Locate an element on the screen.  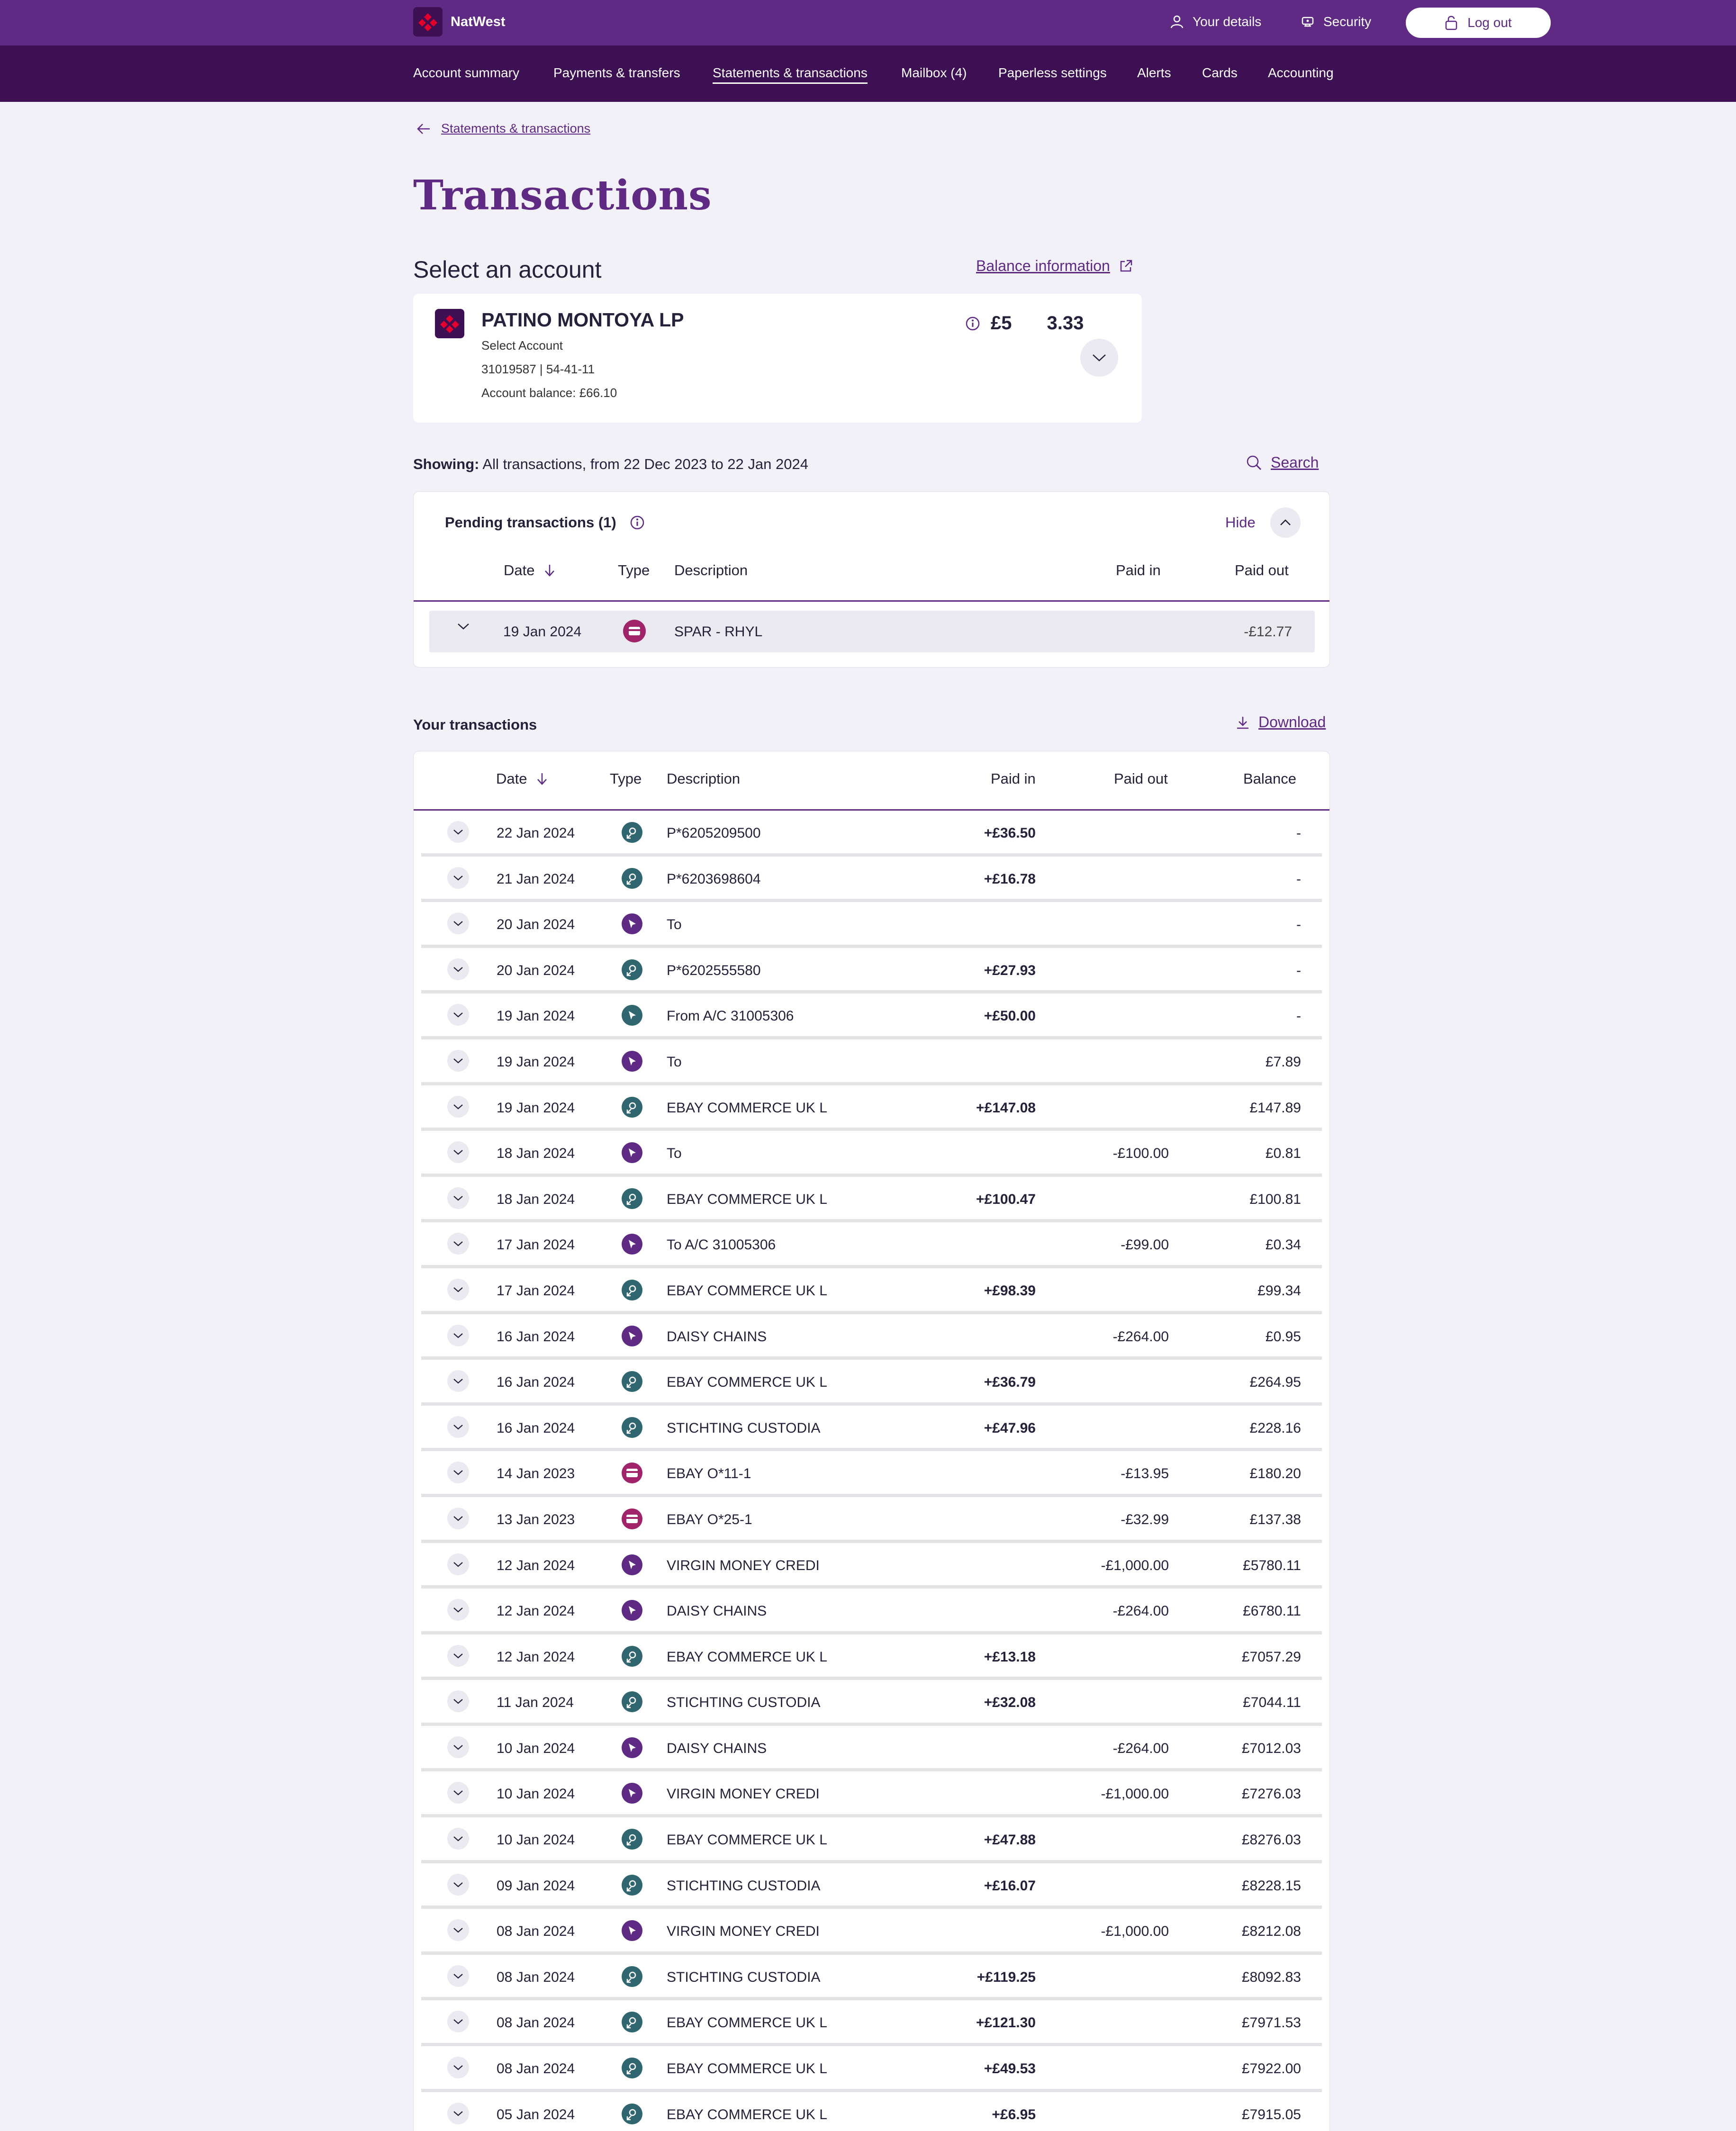
your-details-link: Your details is located at coordinates (1215, 21).